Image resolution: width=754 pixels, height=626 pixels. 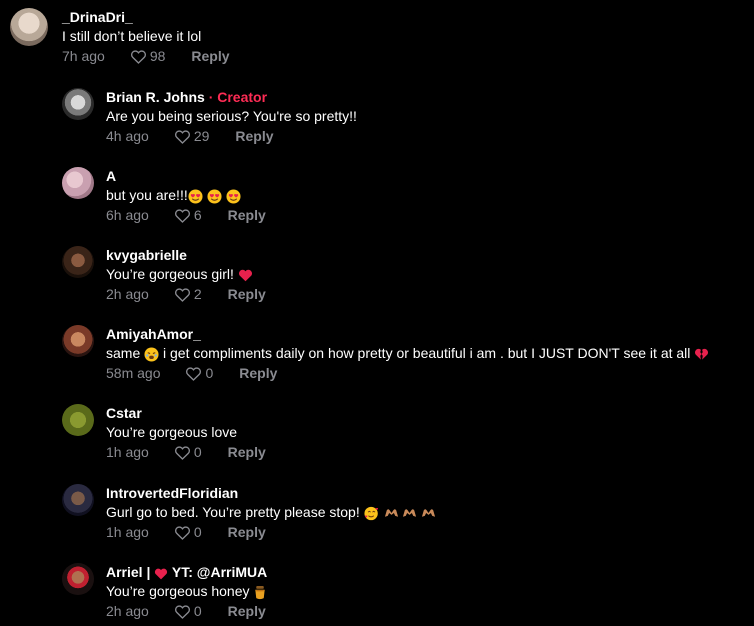 What do you see at coordinates (147, 195) in the screenshot?
I see `comment-text: but you are!!!` at bounding box center [147, 195].